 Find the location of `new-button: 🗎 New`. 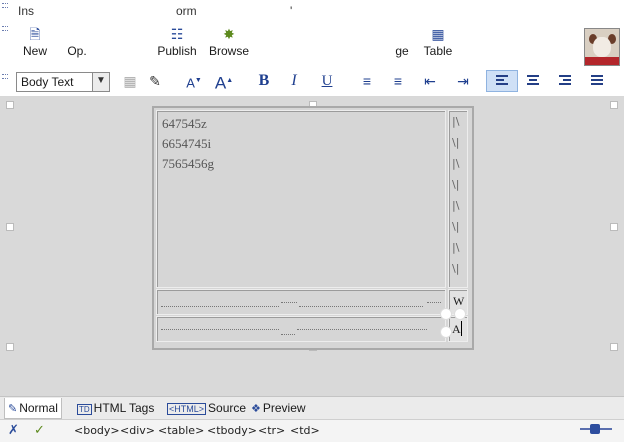

new-button: 🗎 New is located at coordinates (35, 44).